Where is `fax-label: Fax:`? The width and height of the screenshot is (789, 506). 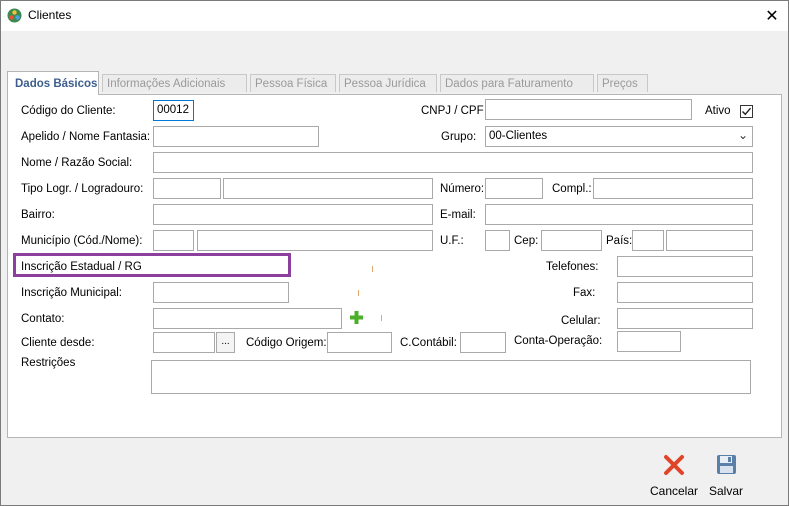 fax-label: Fax: is located at coordinates (584, 293).